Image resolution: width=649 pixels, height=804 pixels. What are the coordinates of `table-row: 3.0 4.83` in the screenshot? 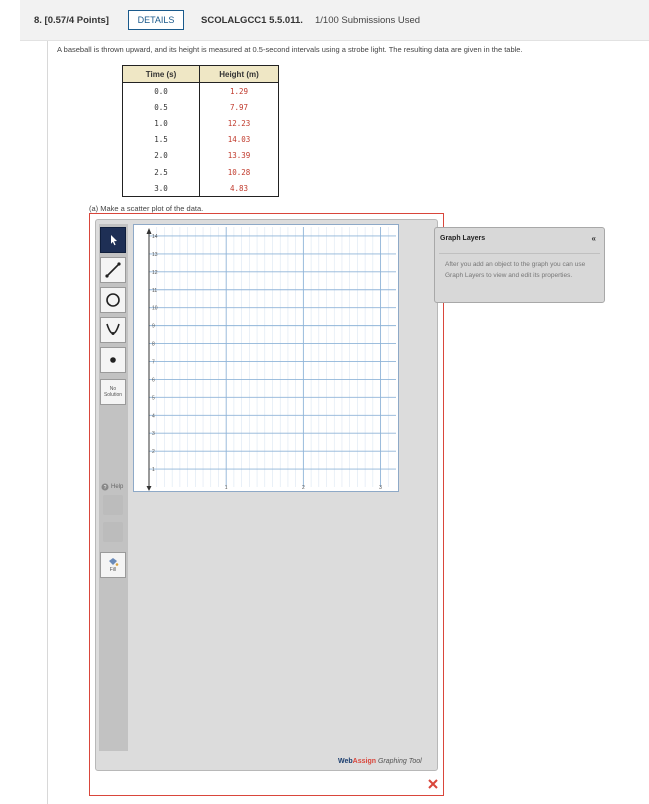 It's located at (200, 188).